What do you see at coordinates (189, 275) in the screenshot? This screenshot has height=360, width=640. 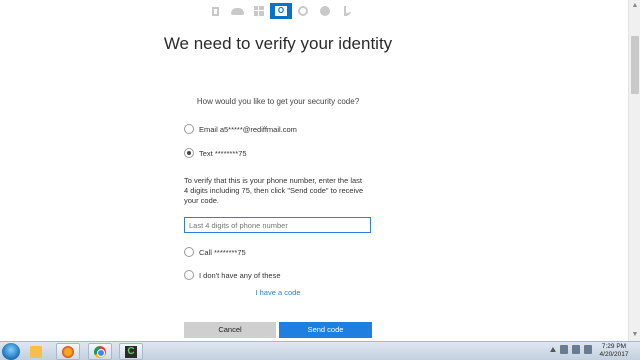 I see `none-radio` at bounding box center [189, 275].